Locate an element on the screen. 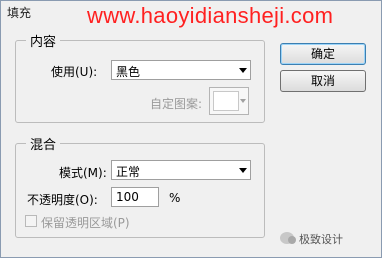 The image size is (382, 258). use-select: 黑色 is located at coordinates (181, 70).